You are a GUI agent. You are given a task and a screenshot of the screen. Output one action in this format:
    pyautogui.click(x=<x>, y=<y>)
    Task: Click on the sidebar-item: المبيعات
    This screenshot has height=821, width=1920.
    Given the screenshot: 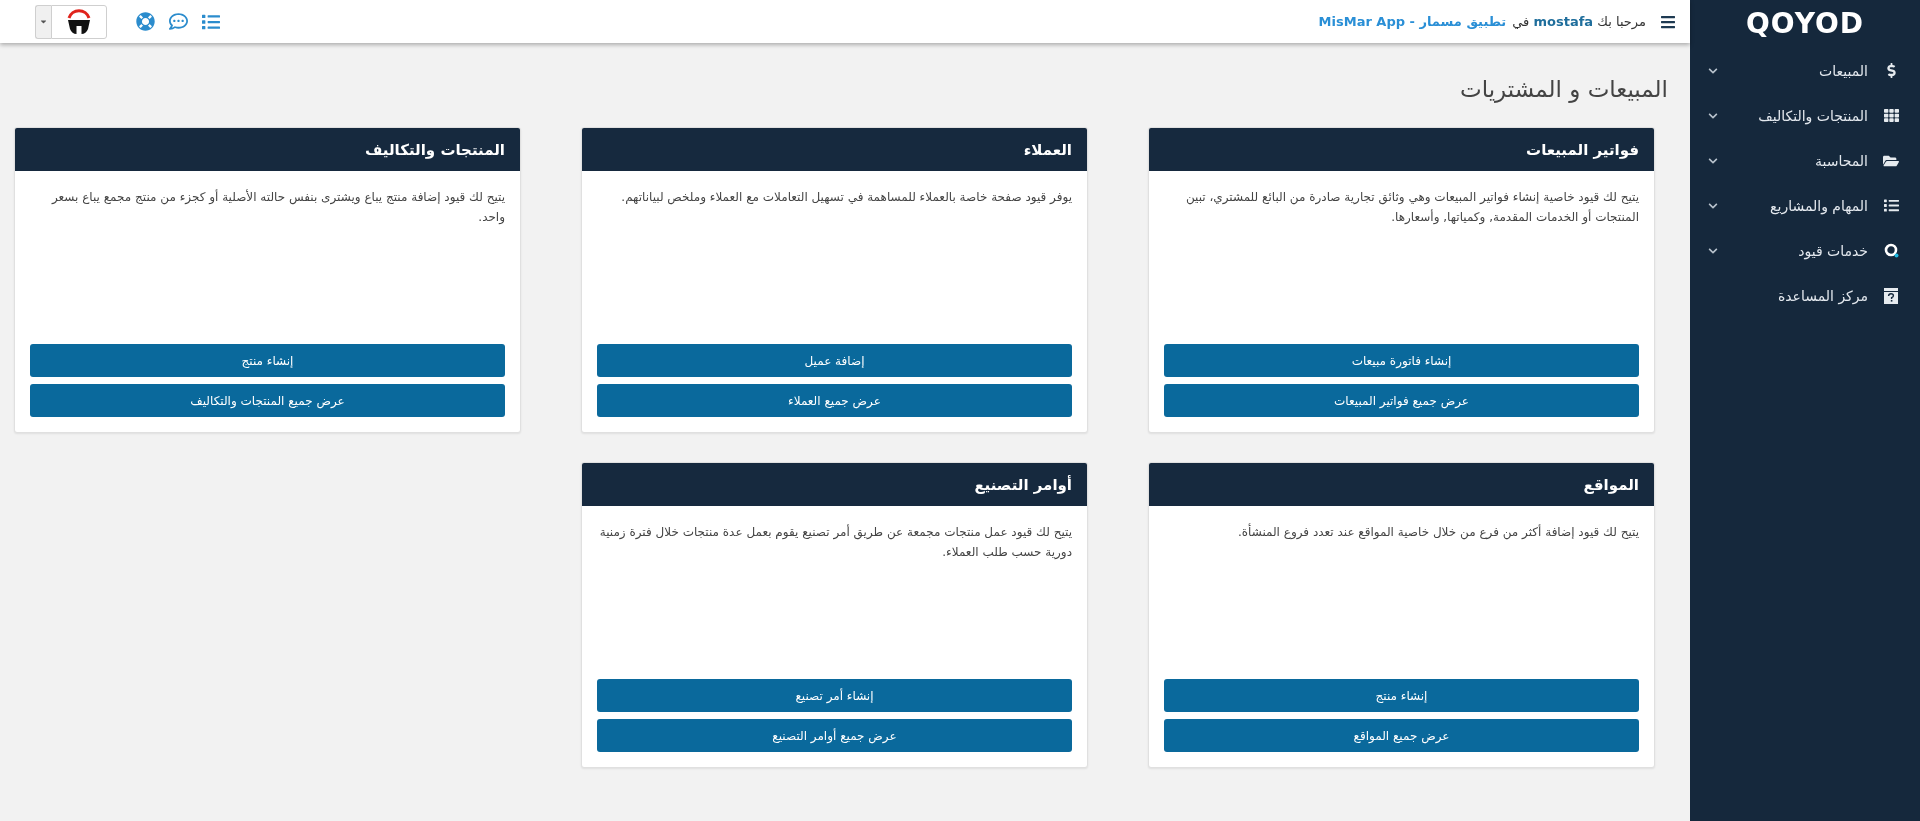 What is the action you would take?
    pyautogui.click(x=1805, y=70)
    